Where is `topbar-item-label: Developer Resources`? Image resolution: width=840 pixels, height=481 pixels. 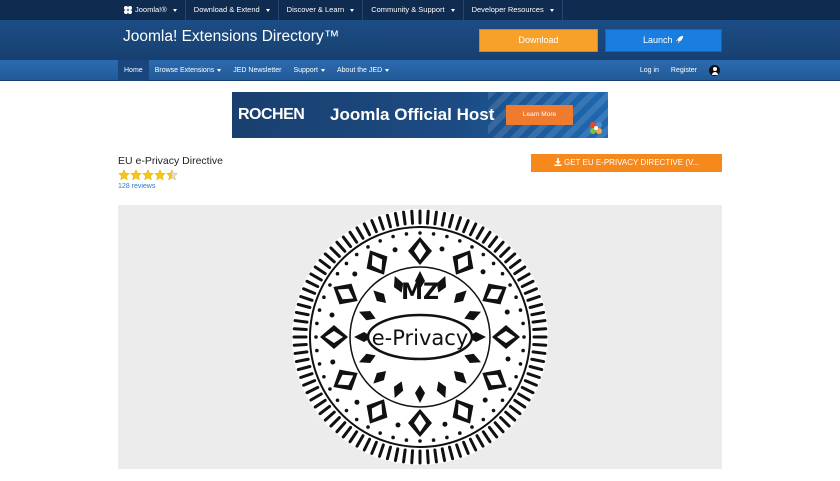
topbar-item-label: Developer Resources is located at coordinates (507, 9).